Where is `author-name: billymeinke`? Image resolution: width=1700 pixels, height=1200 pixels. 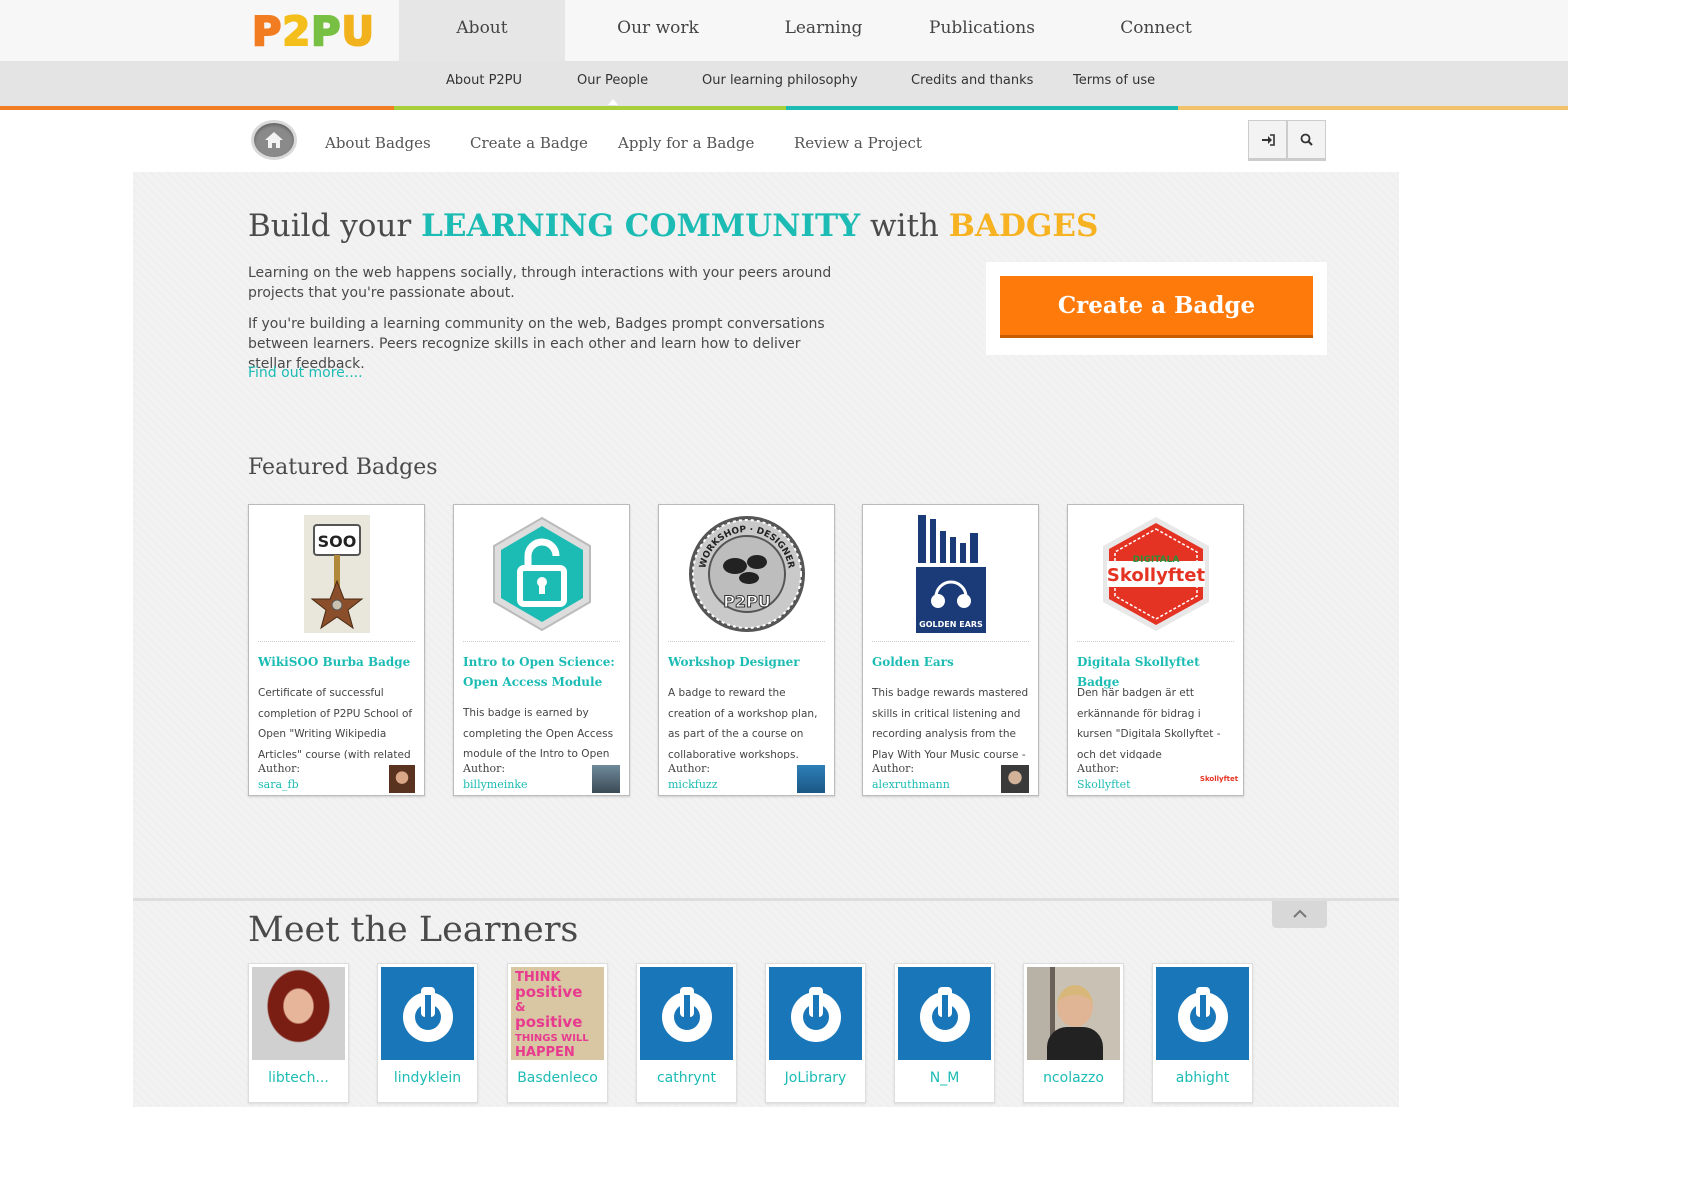 author-name: billymeinke is located at coordinates (495, 784).